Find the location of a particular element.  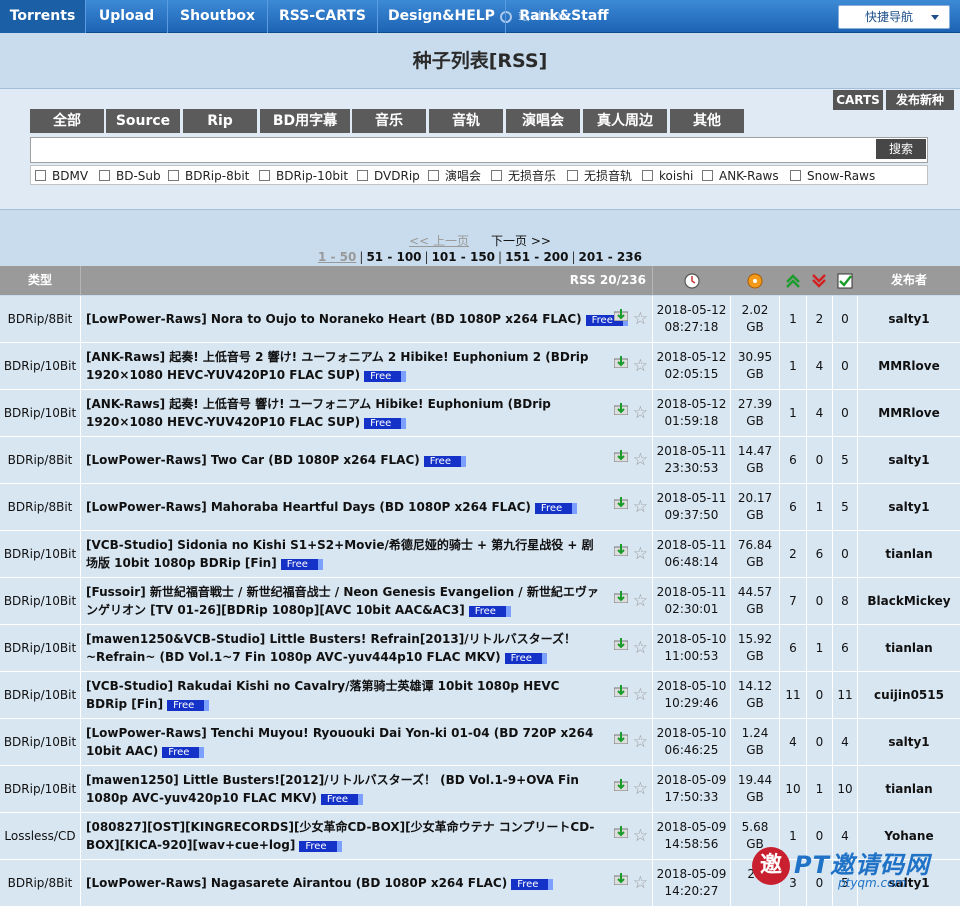

filter-dvdrip: DVDRip is located at coordinates (388, 176).